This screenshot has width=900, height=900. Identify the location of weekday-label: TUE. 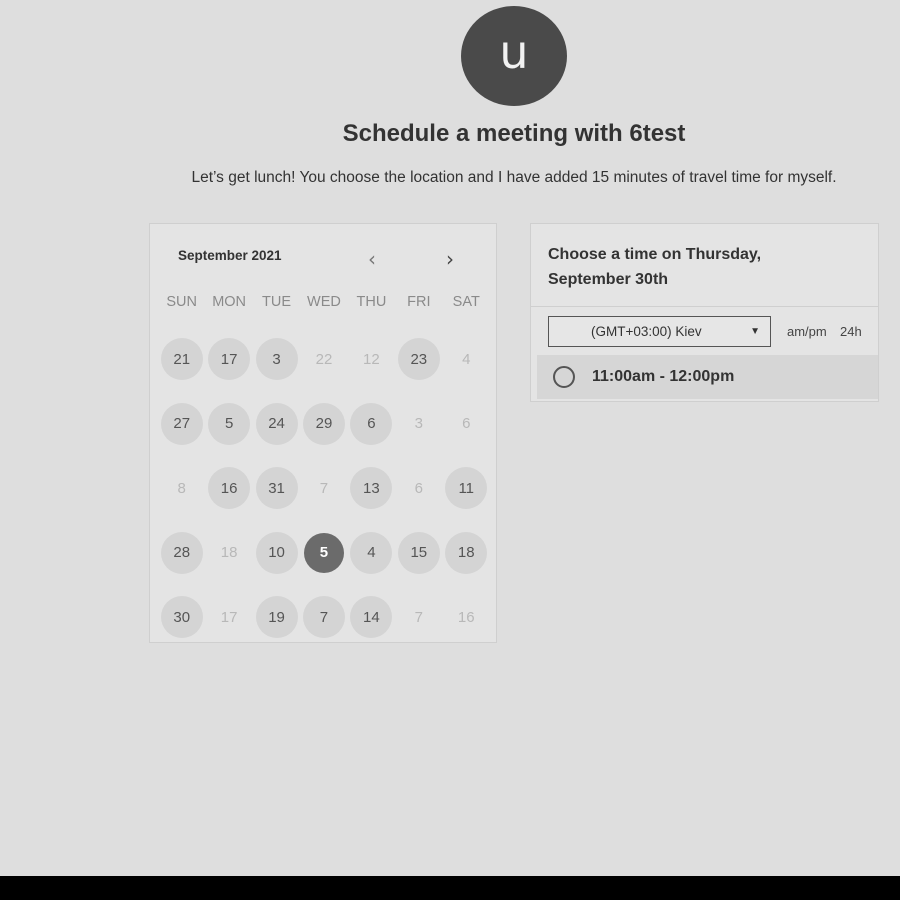
(277, 302).